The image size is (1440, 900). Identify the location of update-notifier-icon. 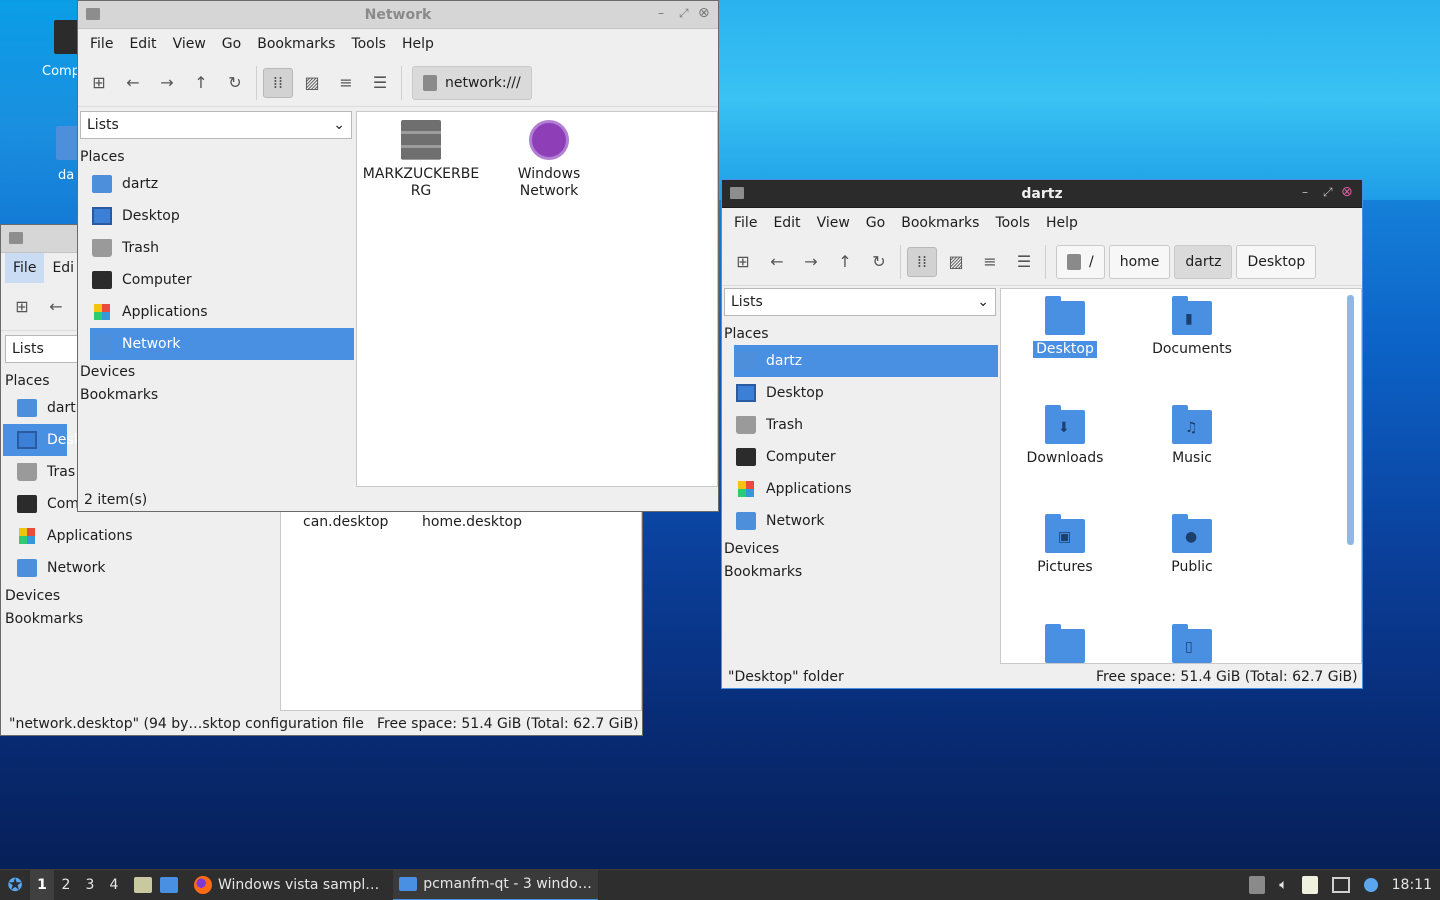
(1340, 885).